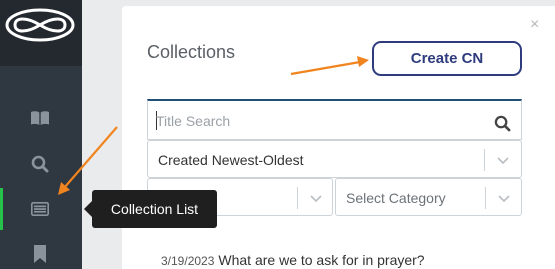  I want to click on logo-area, so click(41, 33).